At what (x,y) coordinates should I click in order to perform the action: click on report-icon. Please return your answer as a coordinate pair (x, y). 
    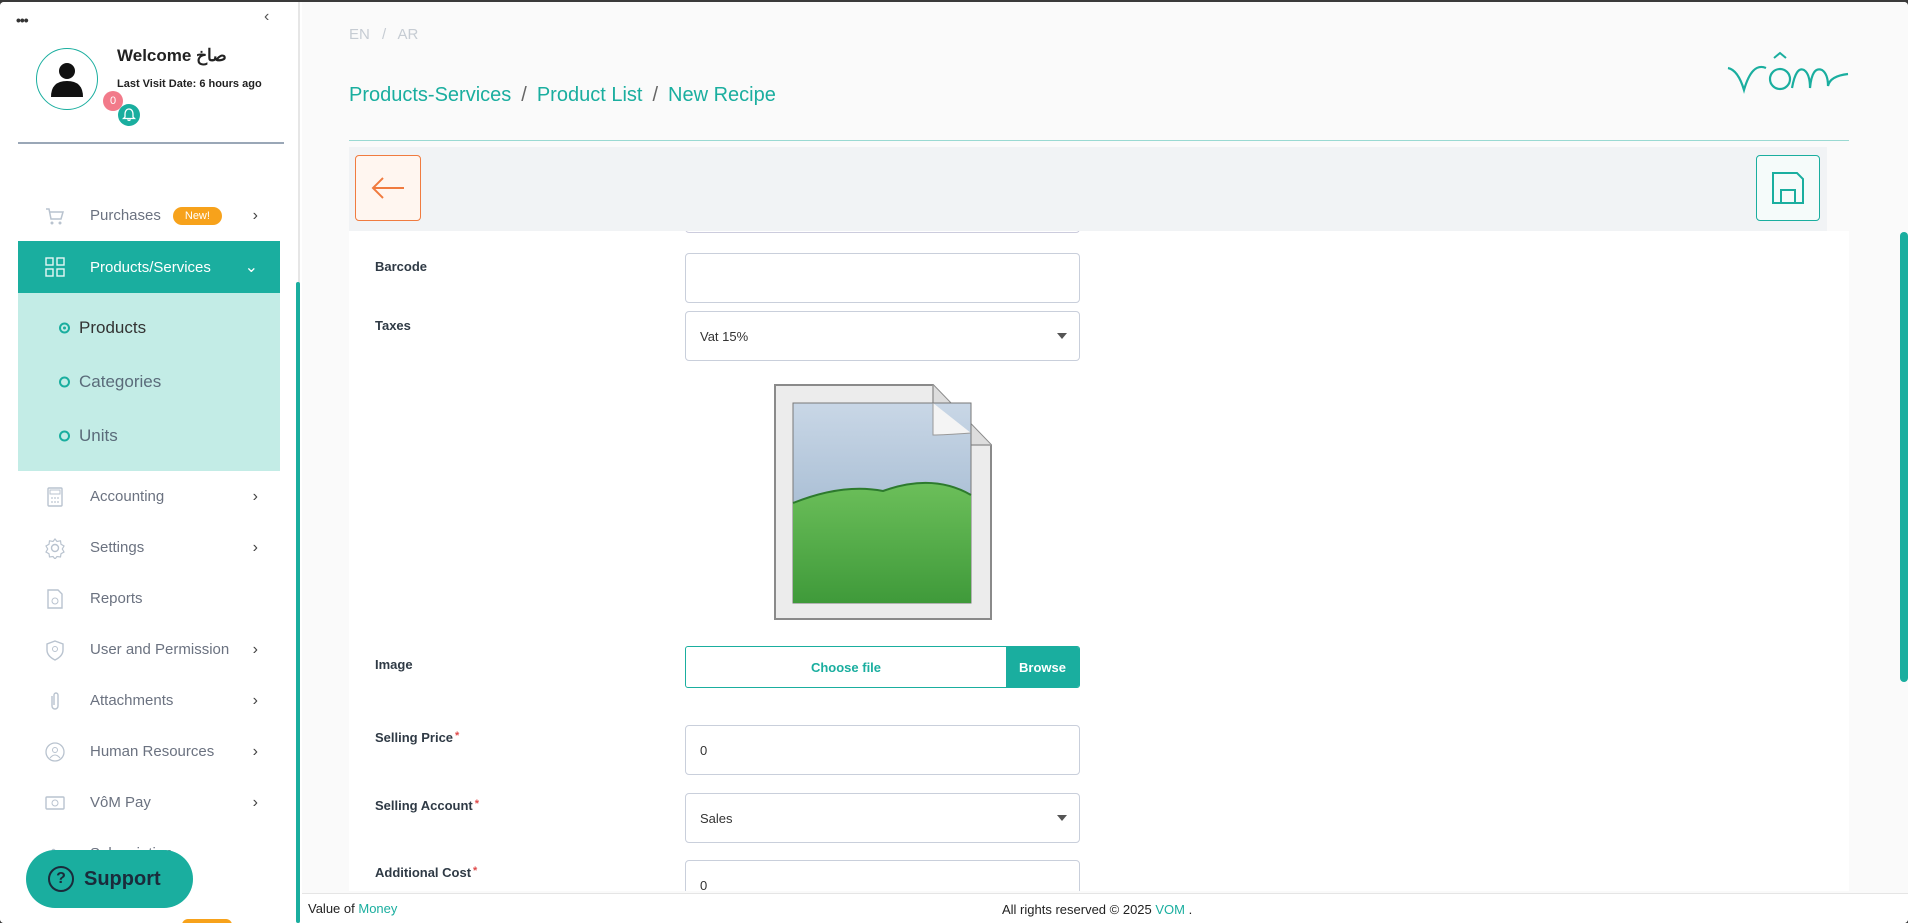
    Looking at the image, I should click on (55, 598).